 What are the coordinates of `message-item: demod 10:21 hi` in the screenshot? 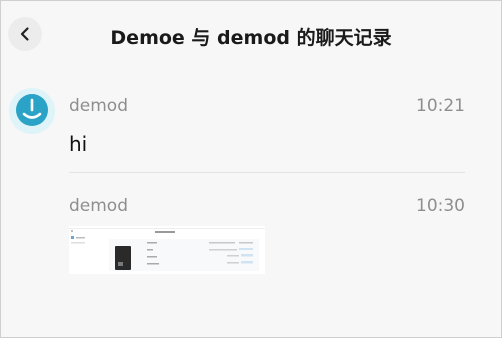 It's located at (267, 126).